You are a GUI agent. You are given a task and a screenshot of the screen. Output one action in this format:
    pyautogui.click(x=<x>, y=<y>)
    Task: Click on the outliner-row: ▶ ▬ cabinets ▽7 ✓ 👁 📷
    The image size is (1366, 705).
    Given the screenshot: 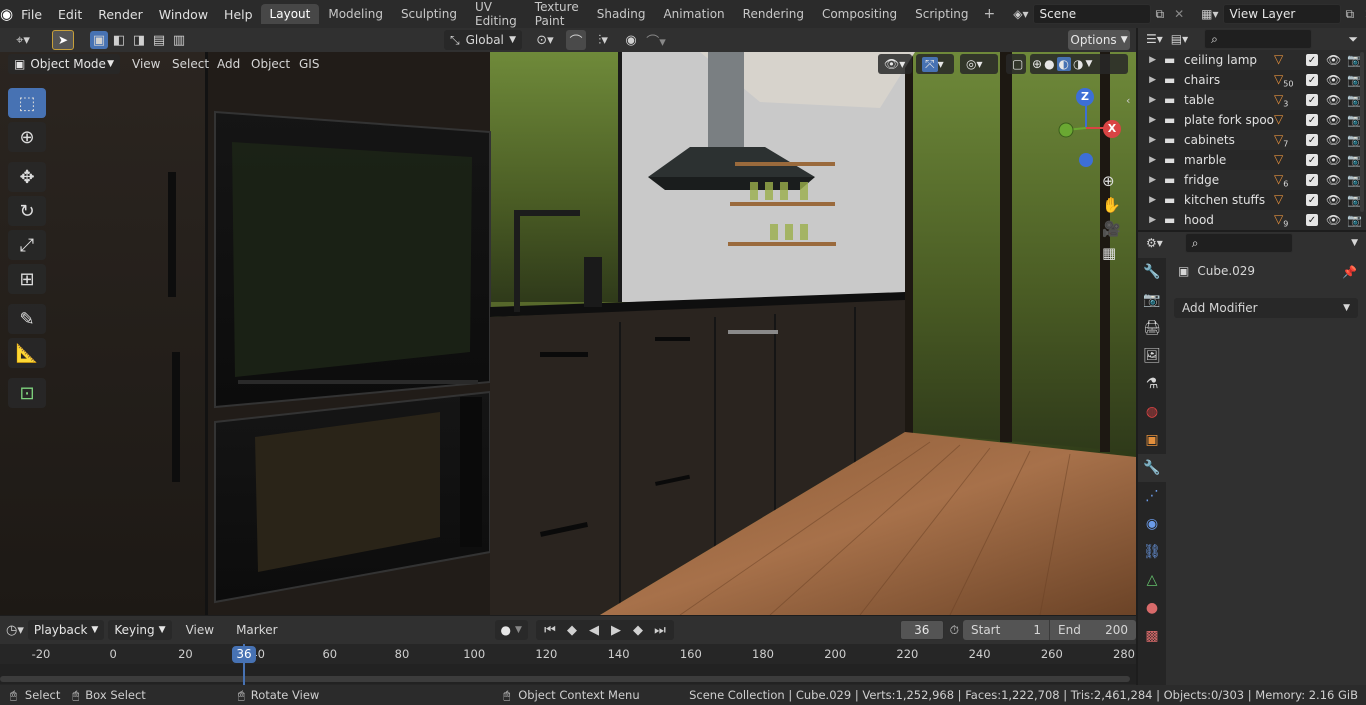 What is the action you would take?
    pyautogui.click(x=1252, y=140)
    